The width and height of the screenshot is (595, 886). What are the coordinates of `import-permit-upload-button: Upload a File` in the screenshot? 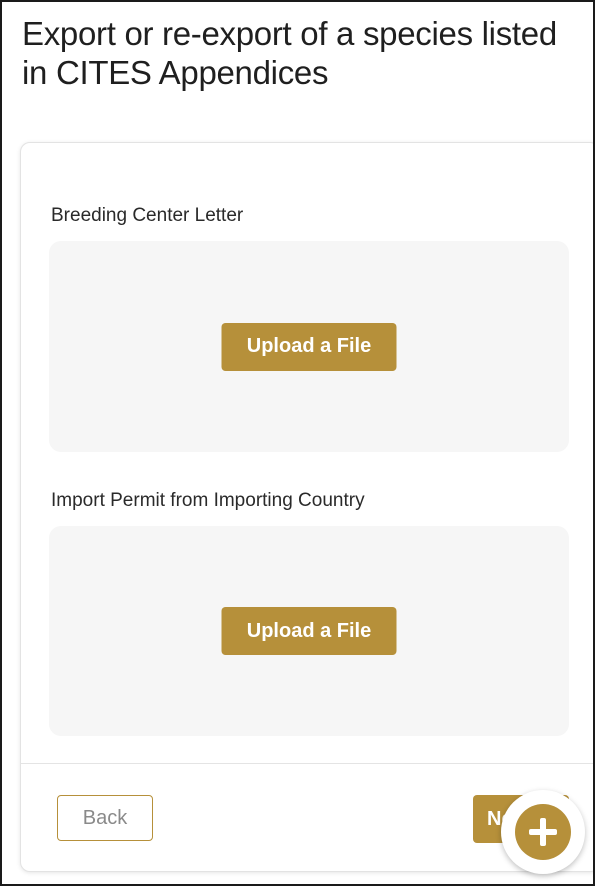 It's located at (309, 631).